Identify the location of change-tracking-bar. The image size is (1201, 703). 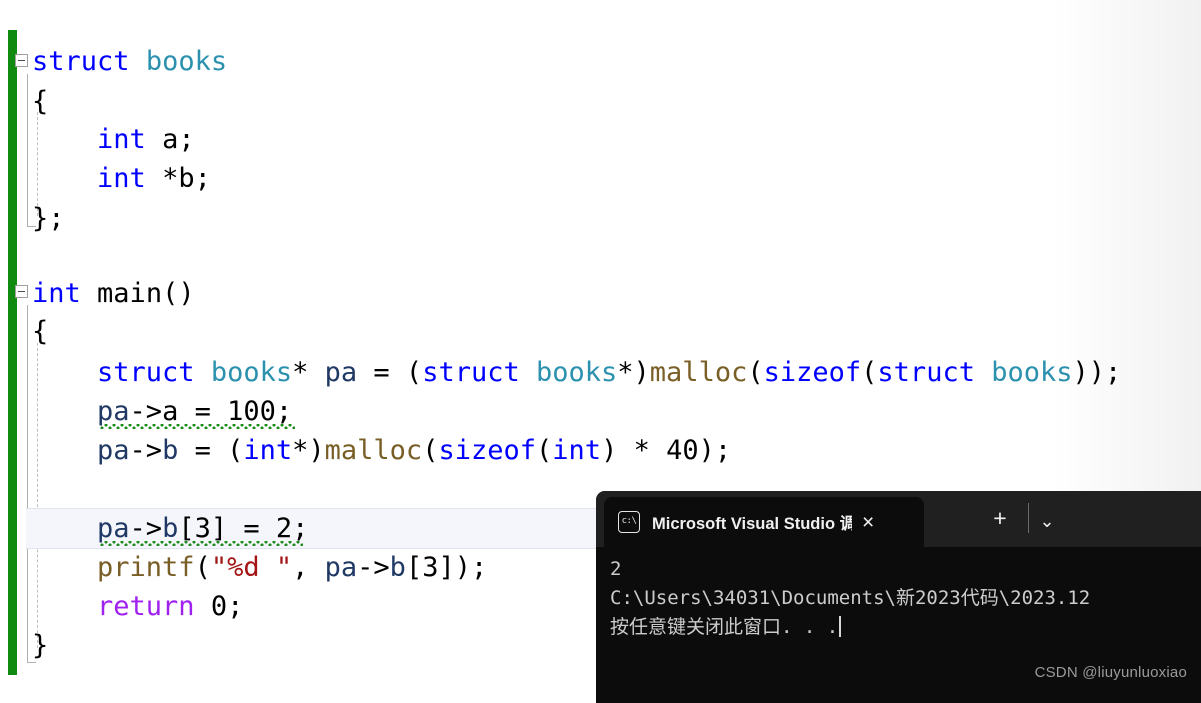
(12, 352).